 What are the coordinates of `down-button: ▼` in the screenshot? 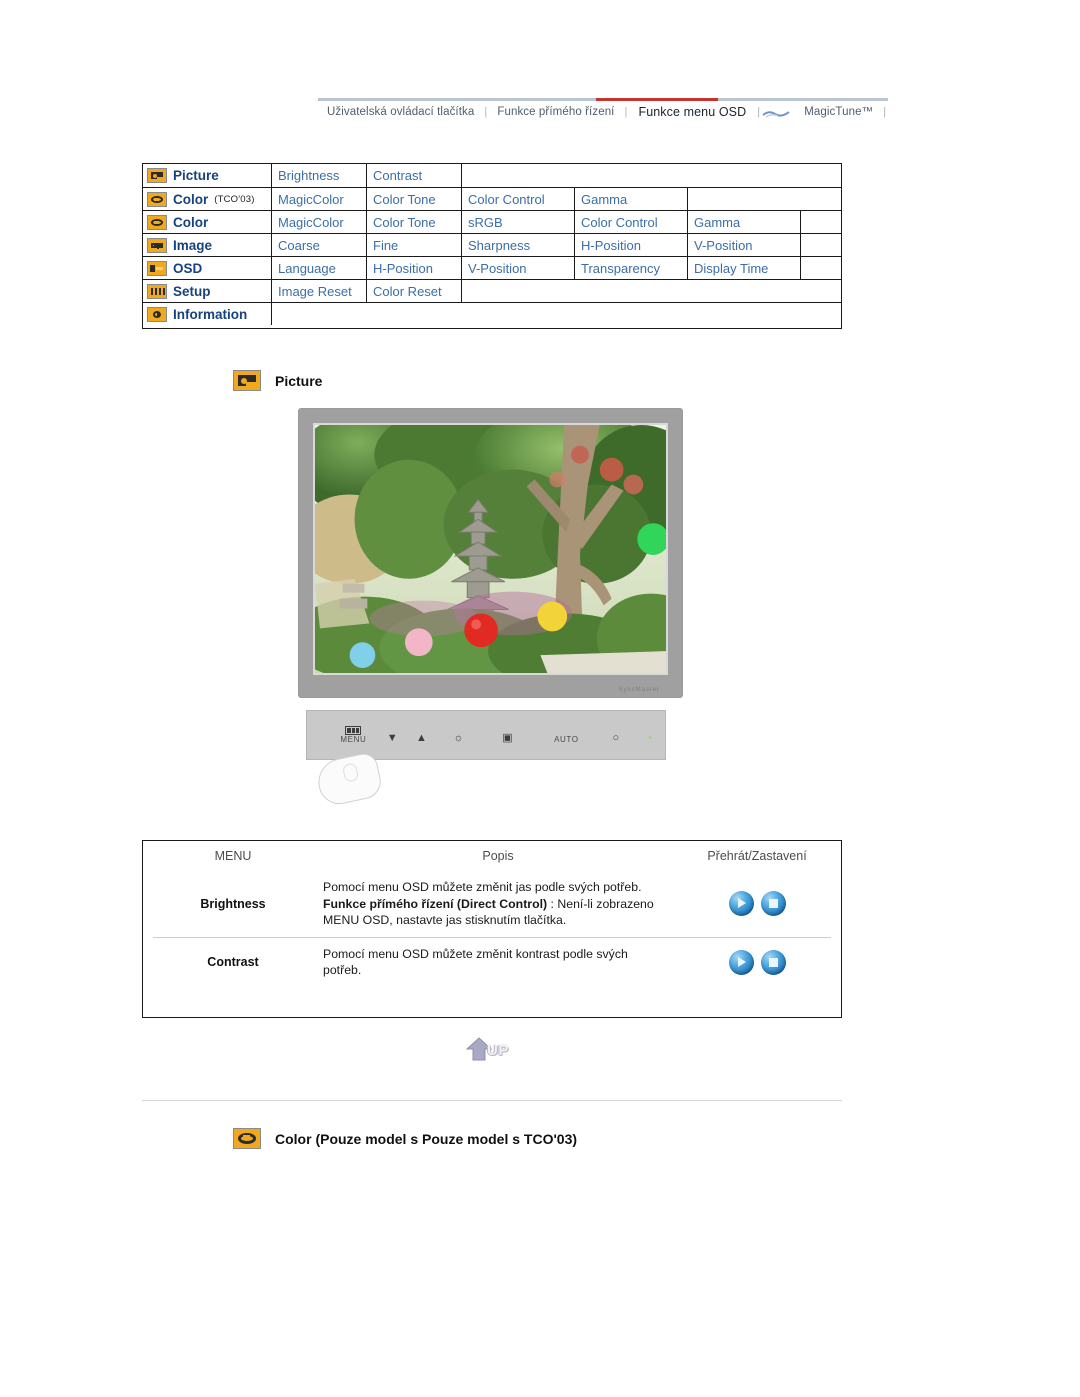 It's located at (392, 738).